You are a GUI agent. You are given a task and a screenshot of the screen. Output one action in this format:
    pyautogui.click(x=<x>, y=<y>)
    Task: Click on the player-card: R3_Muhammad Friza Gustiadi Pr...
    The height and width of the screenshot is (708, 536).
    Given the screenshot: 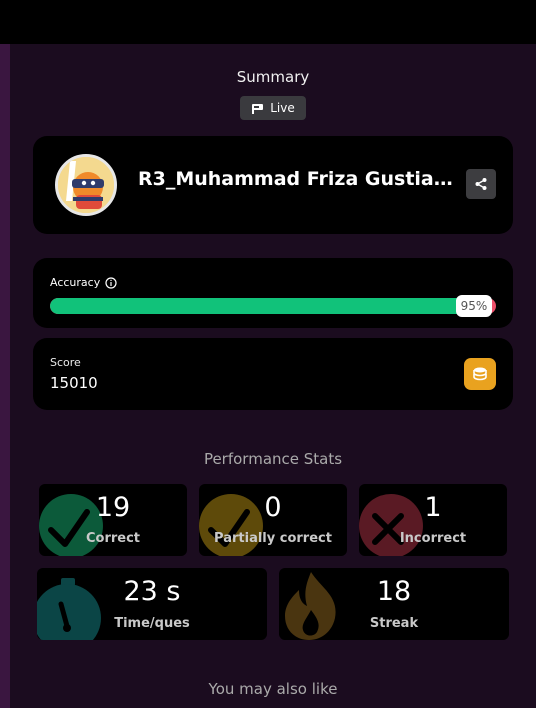 What is the action you would take?
    pyautogui.click(x=273, y=185)
    